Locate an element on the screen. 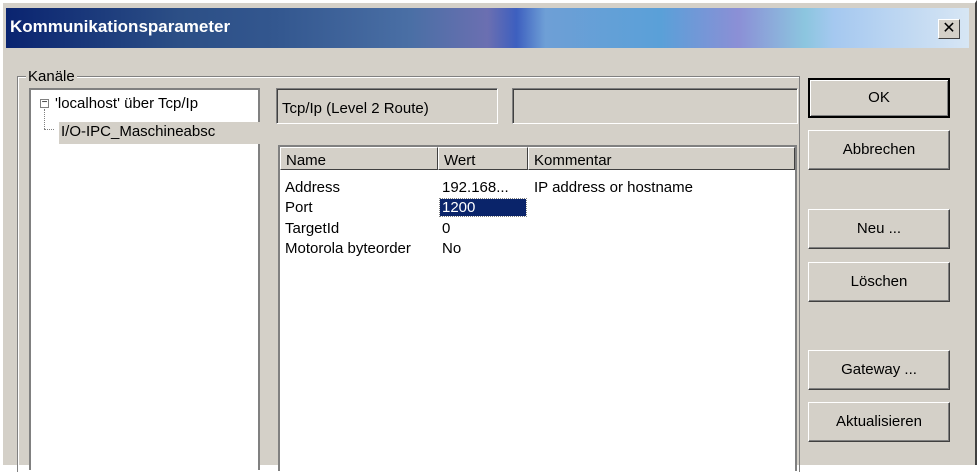  tree-connector-line is located at coordinates (44, 119).